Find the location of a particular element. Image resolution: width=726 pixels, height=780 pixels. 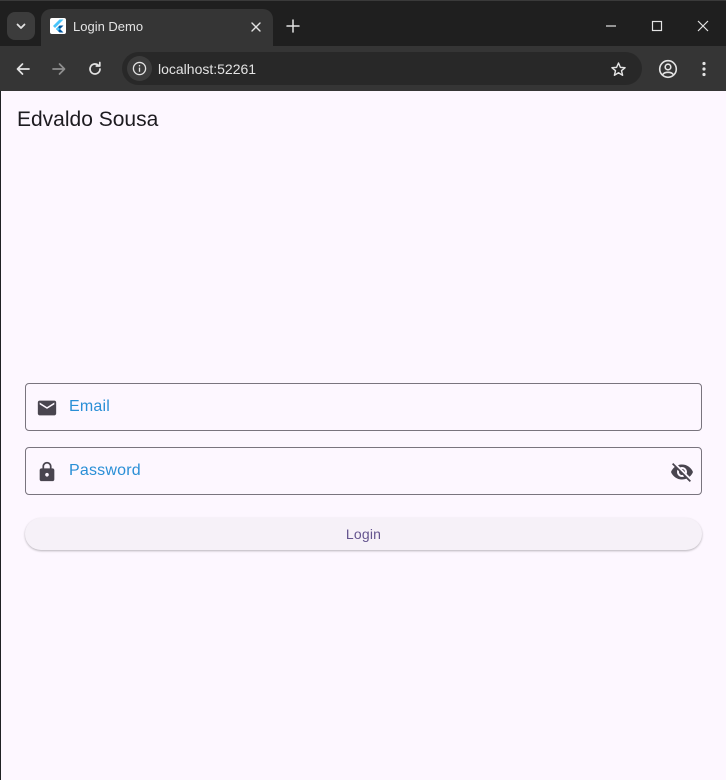

address-bar: localhost:52261 is located at coordinates (382, 68).